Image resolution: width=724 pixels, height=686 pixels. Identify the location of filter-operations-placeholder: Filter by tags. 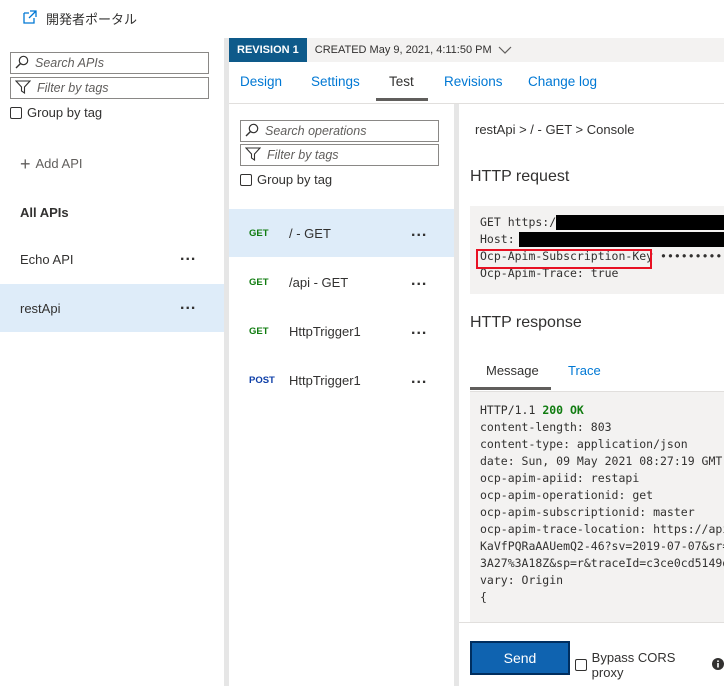
(303, 155).